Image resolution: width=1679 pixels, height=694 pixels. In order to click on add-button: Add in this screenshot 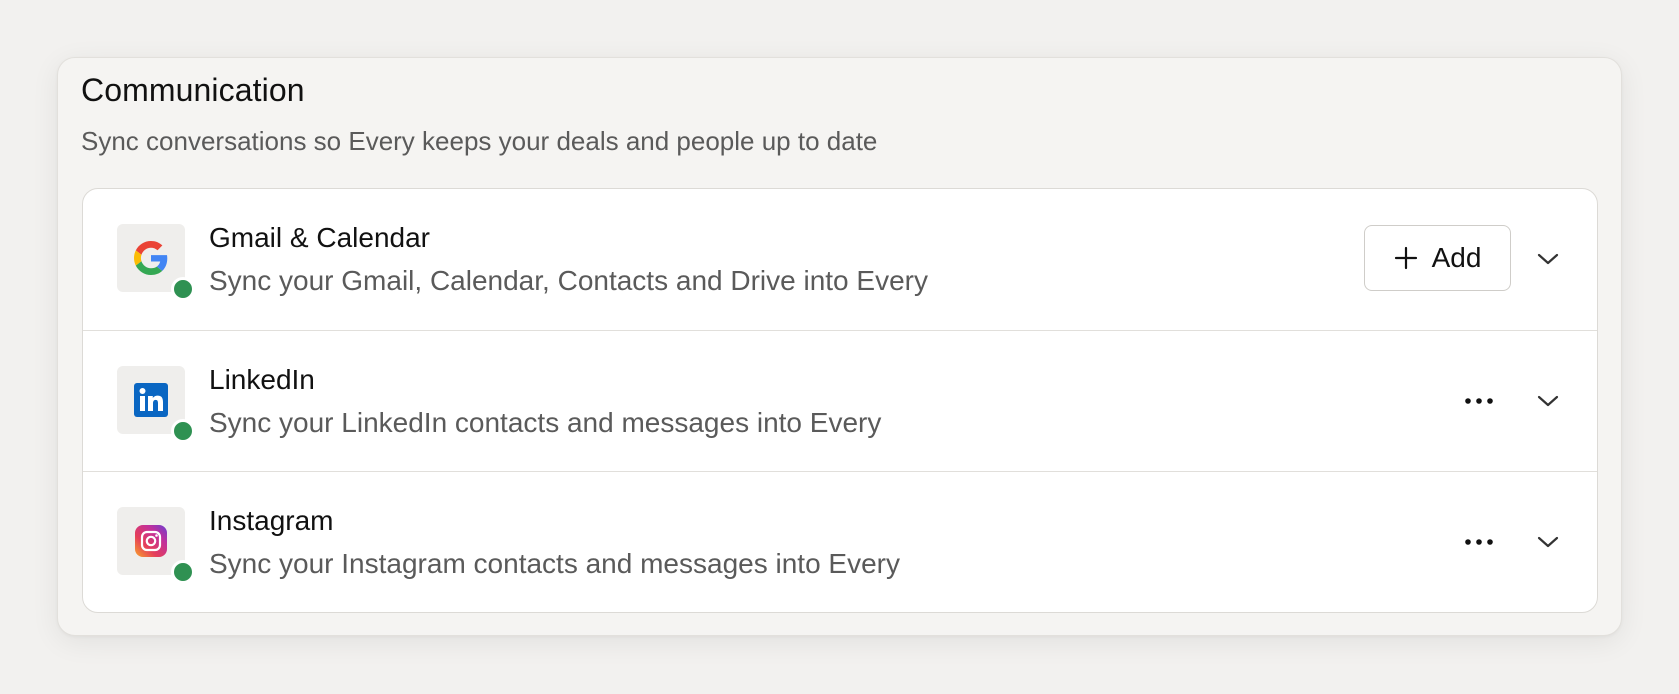, I will do `click(1437, 258)`.